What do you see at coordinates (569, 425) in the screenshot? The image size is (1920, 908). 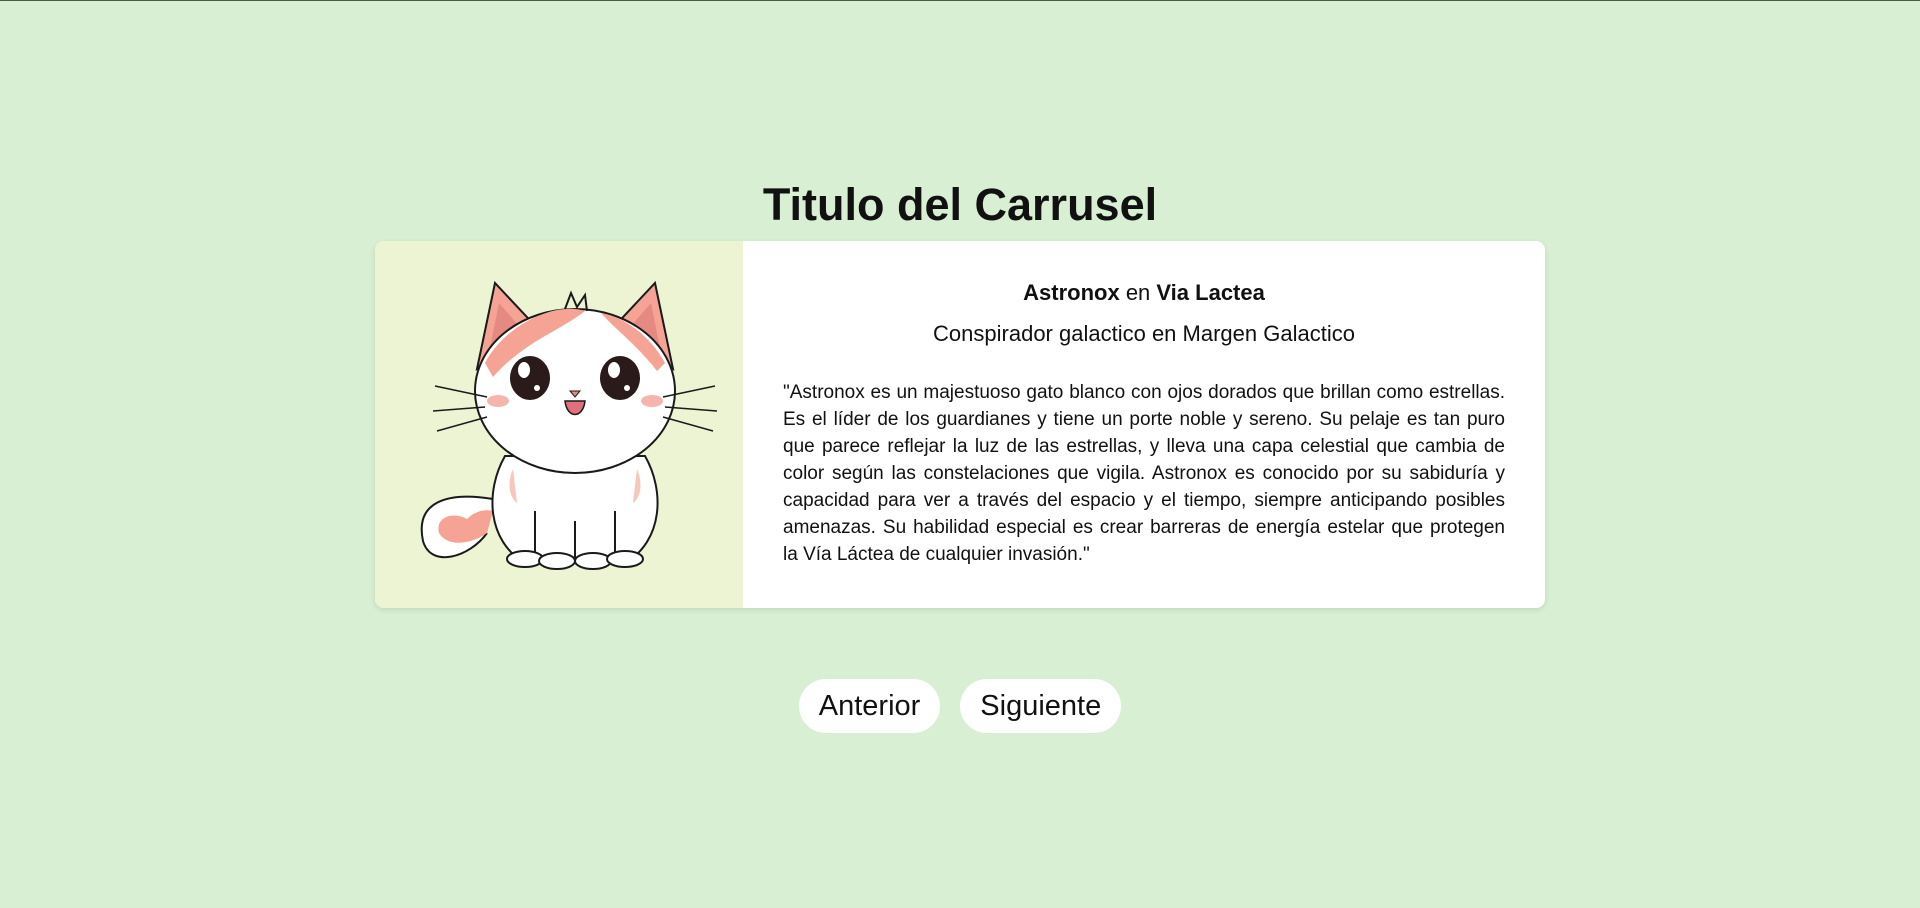 I see `cat-illustration-icon` at bounding box center [569, 425].